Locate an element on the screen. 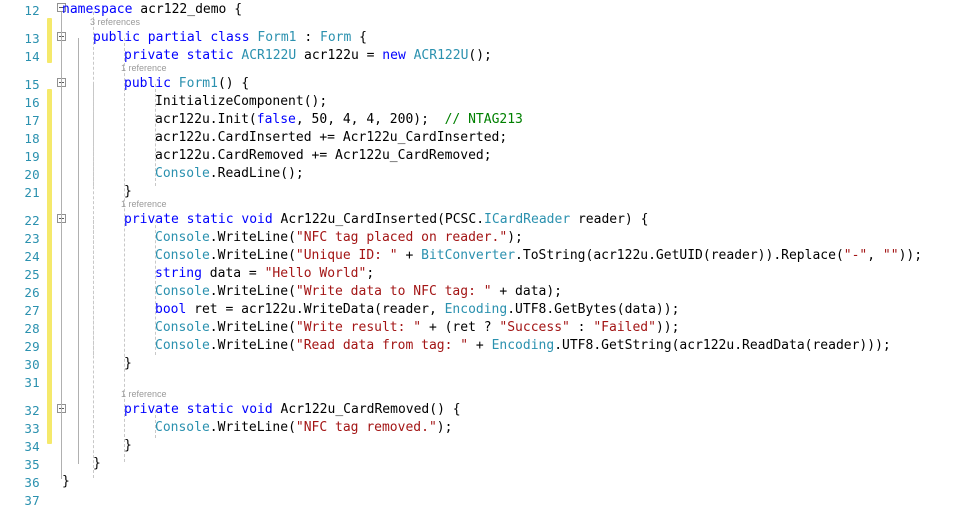  code-token-typ: ACR122U is located at coordinates (269, 55).